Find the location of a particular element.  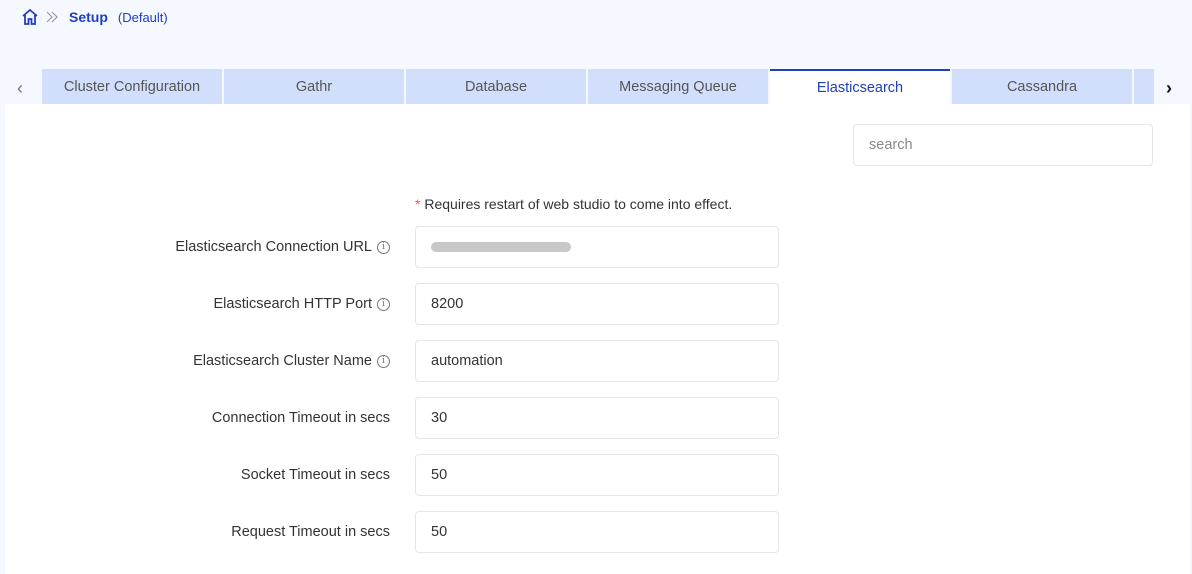

field-label: Elasticsearch HTTP Port is located at coordinates (292, 304).